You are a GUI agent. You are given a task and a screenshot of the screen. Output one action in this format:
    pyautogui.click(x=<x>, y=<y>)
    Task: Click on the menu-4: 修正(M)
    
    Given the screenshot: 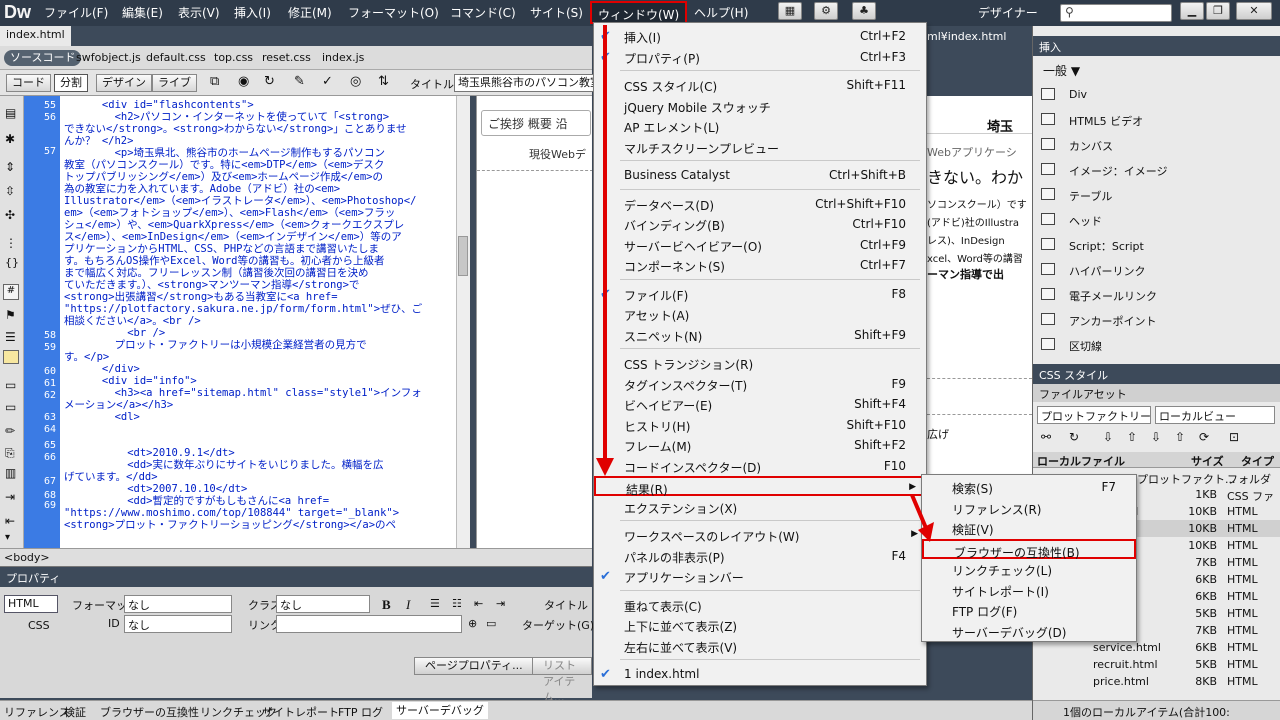 What is the action you would take?
    pyautogui.click(x=310, y=12)
    